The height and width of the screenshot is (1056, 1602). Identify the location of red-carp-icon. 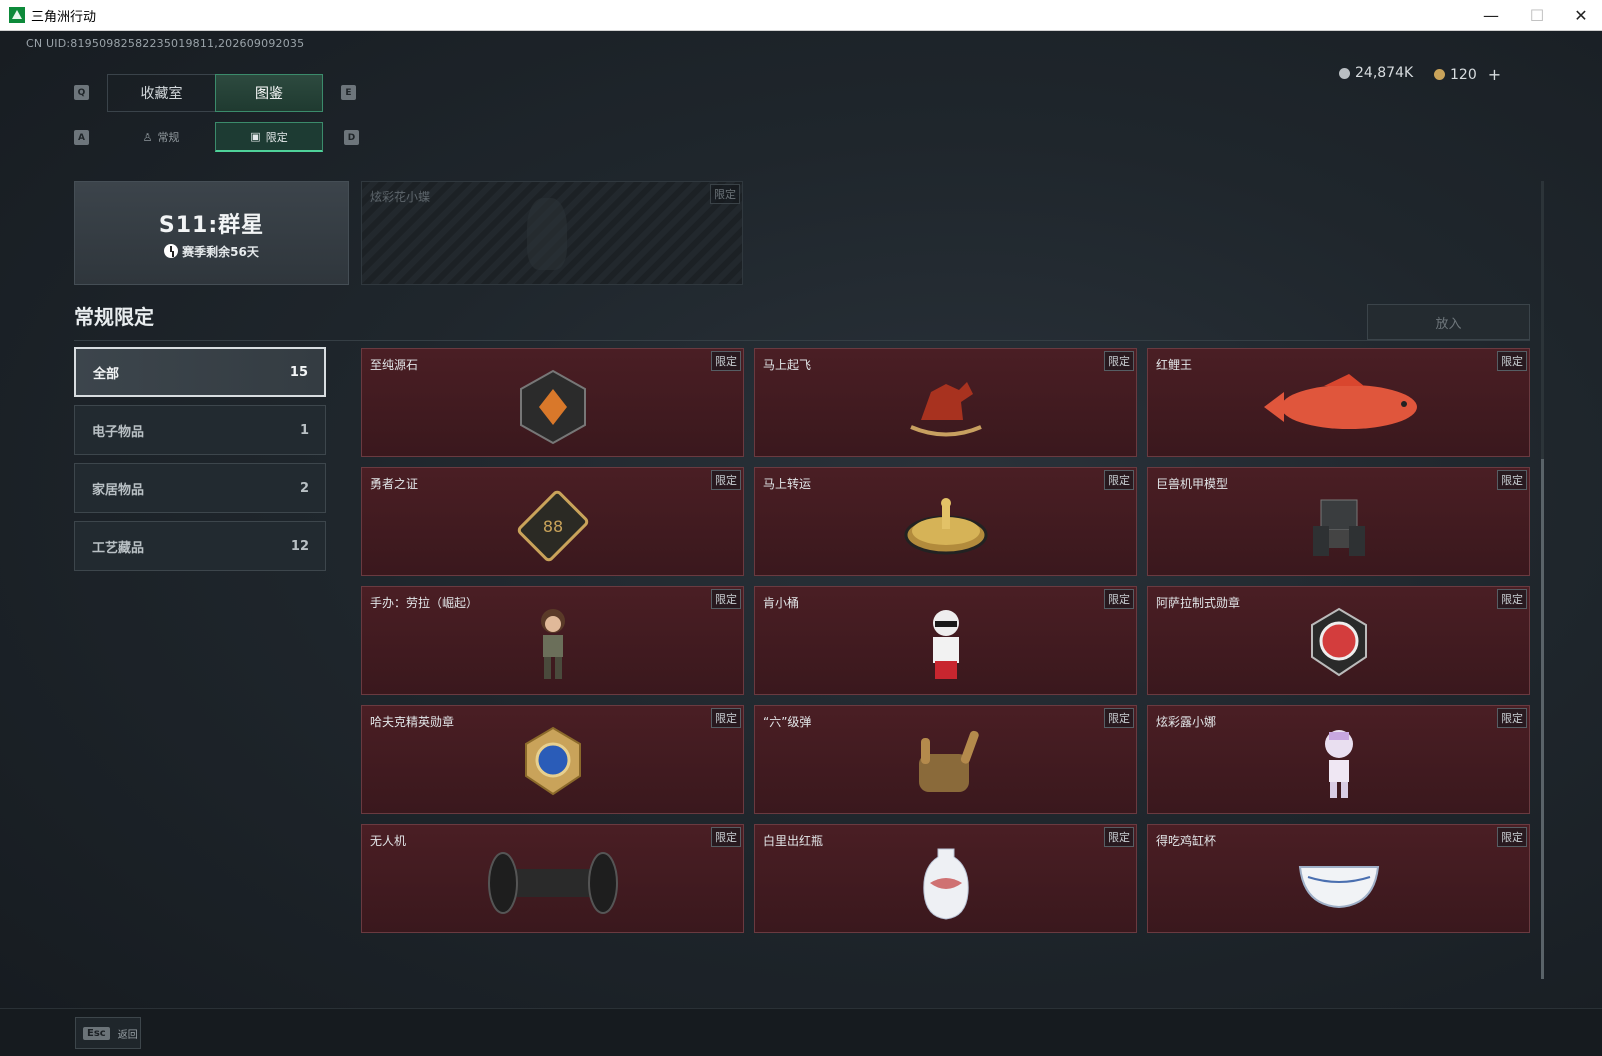
(1340, 401).